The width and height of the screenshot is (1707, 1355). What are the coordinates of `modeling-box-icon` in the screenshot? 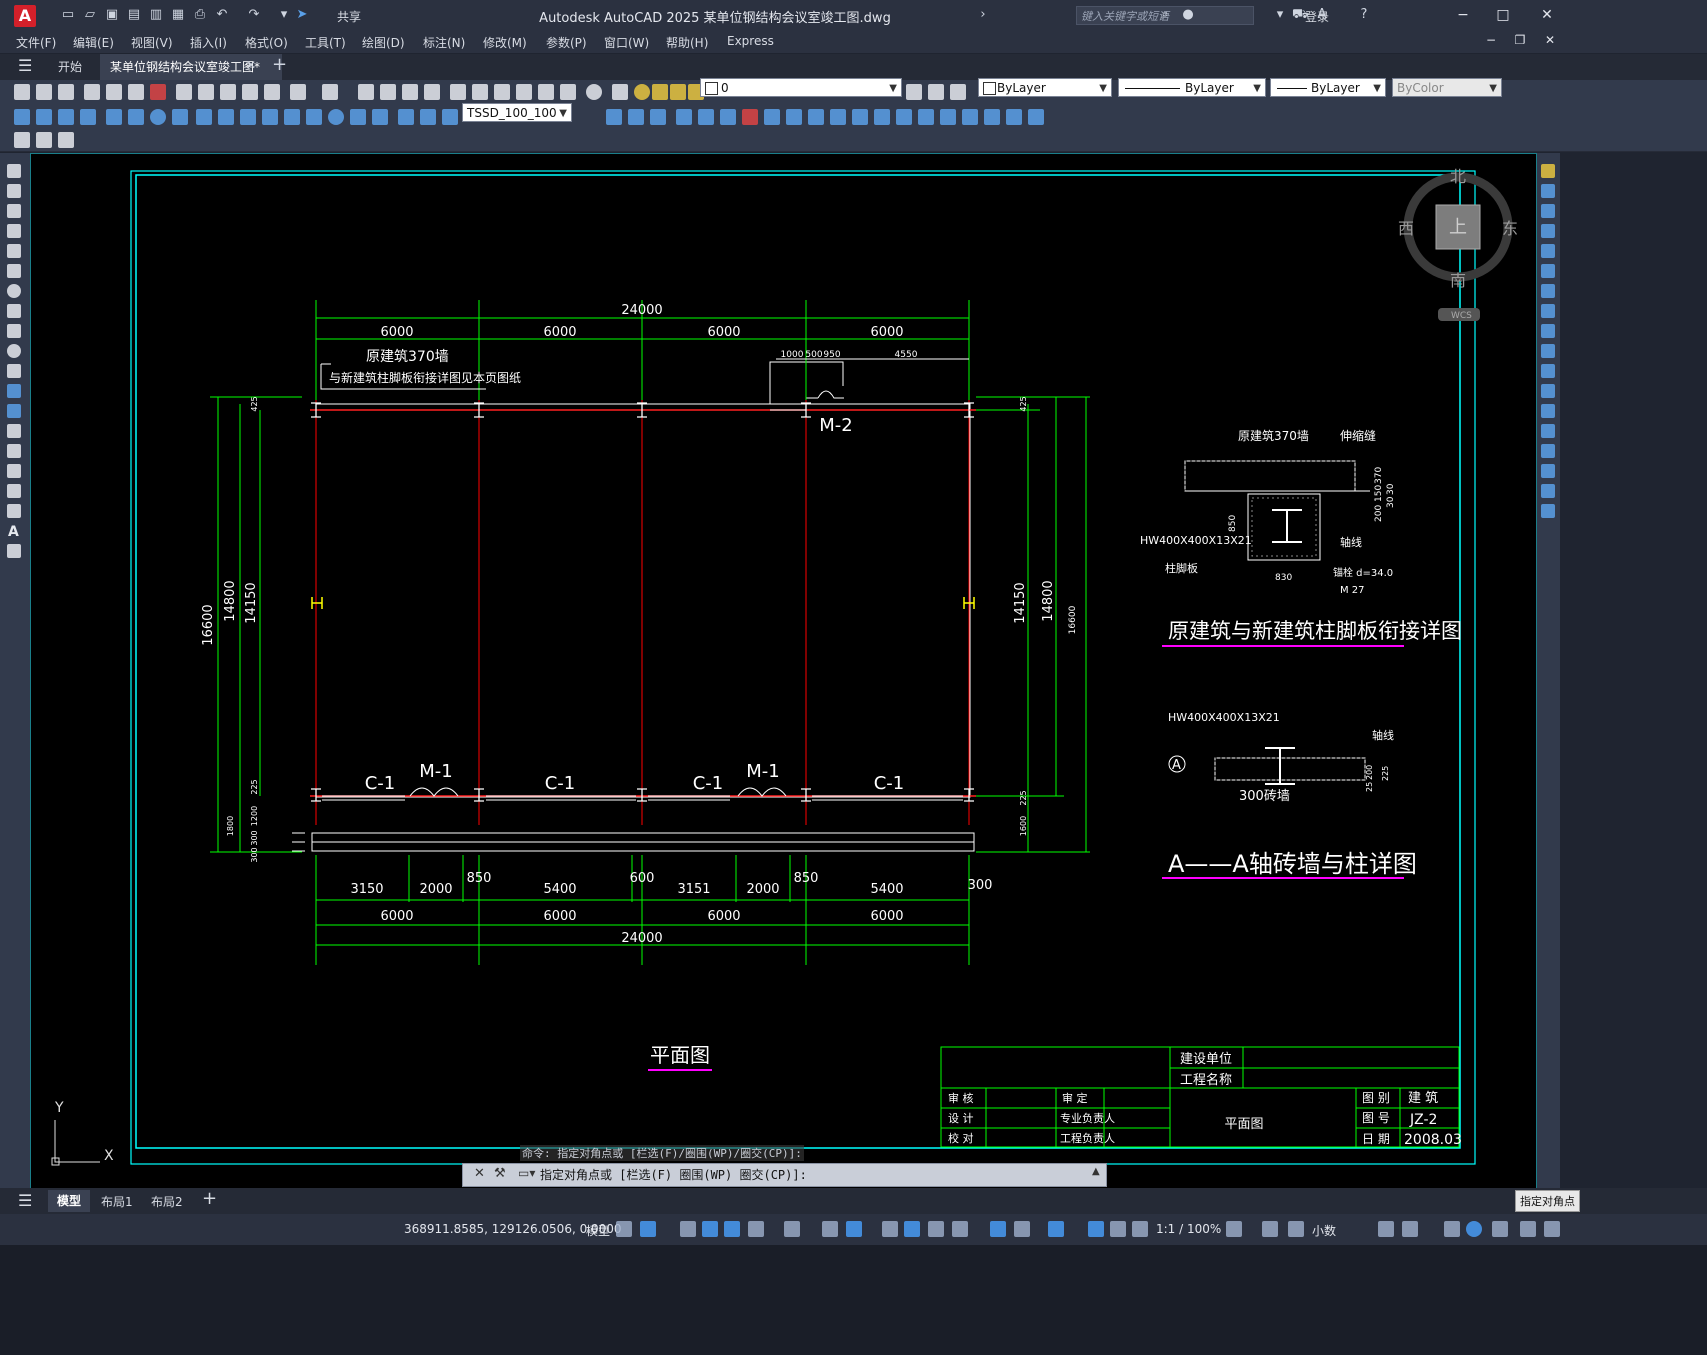 It's located at (614, 117).